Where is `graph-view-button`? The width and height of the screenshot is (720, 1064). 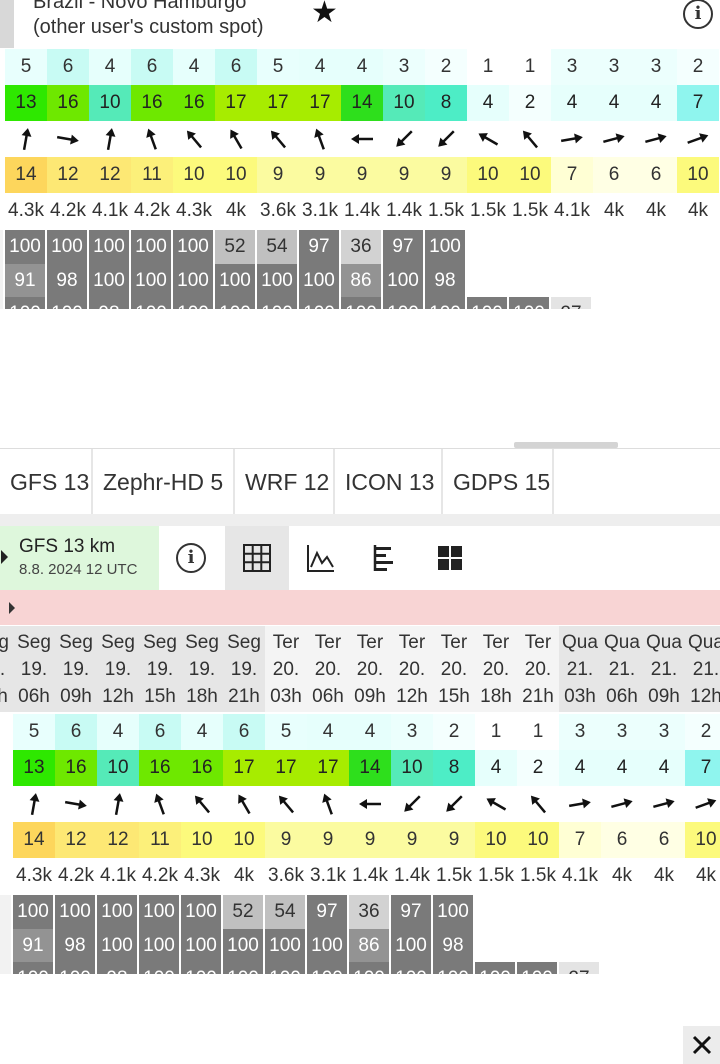
graph-view-button is located at coordinates (321, 558).